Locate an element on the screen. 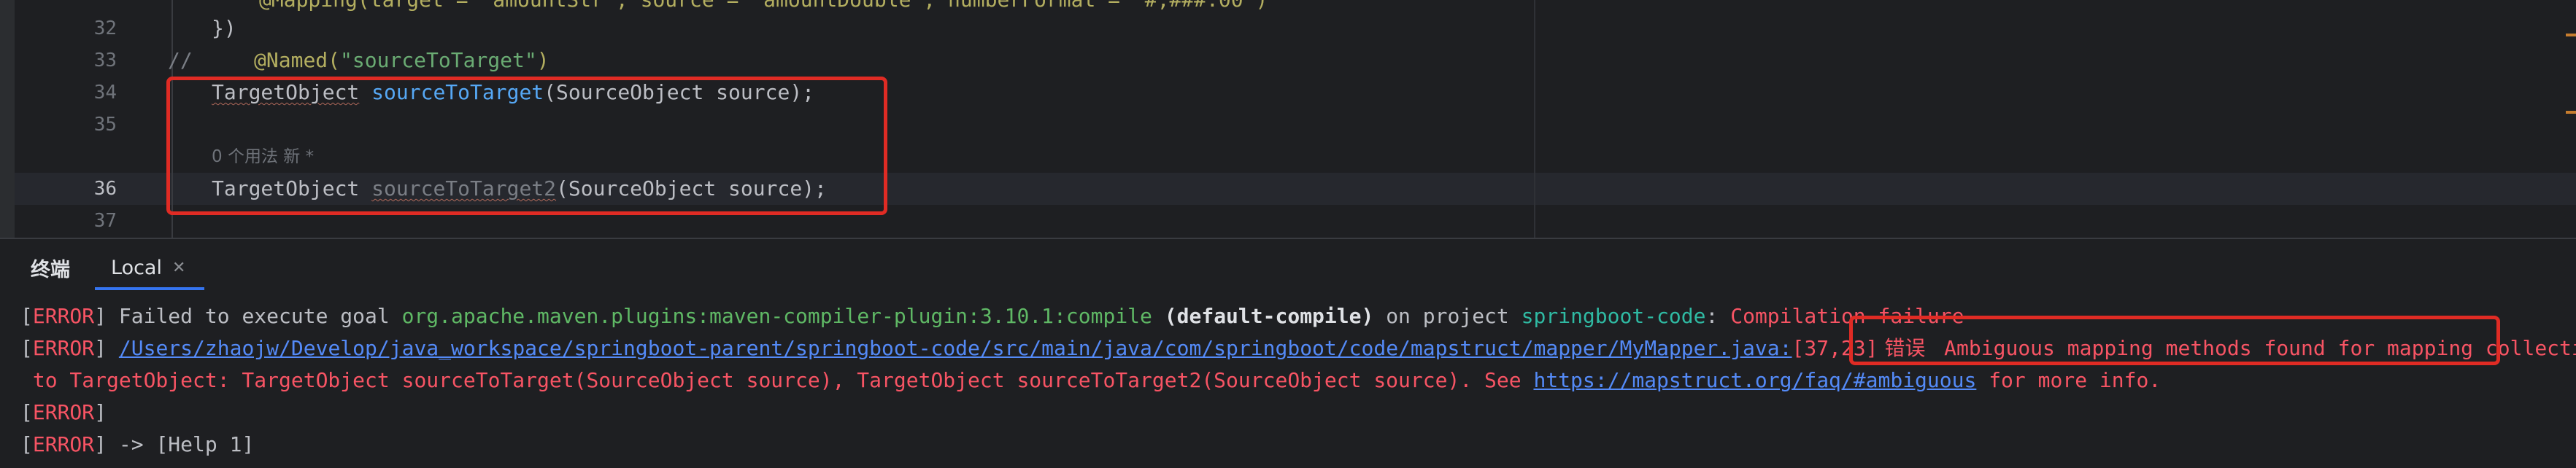 The width and height of the screenshot is (2576, 468). close-icon: ✕ is located at coordinates (179, 268).